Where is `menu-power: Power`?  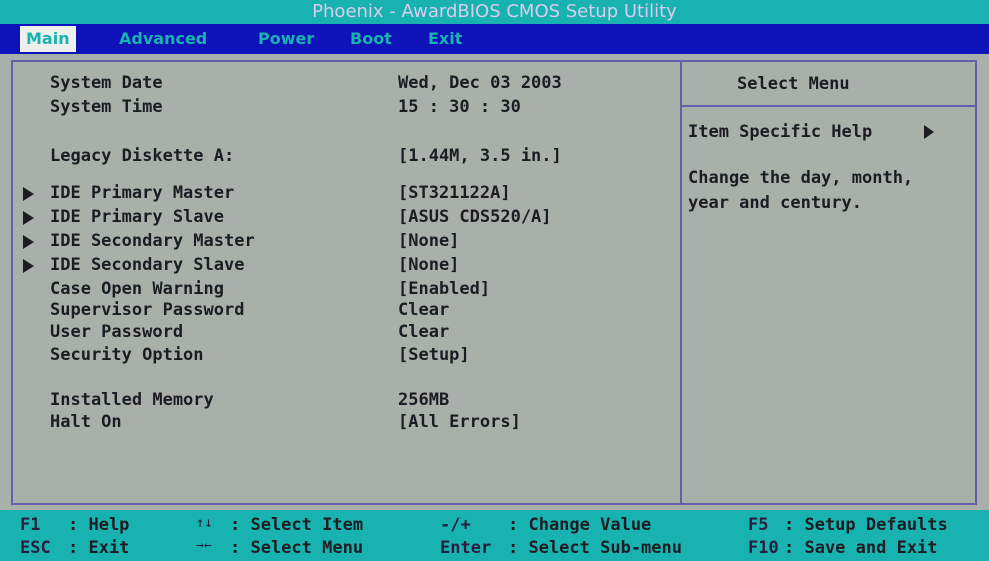 menu-power: Power is located at coordinates (286, 39).